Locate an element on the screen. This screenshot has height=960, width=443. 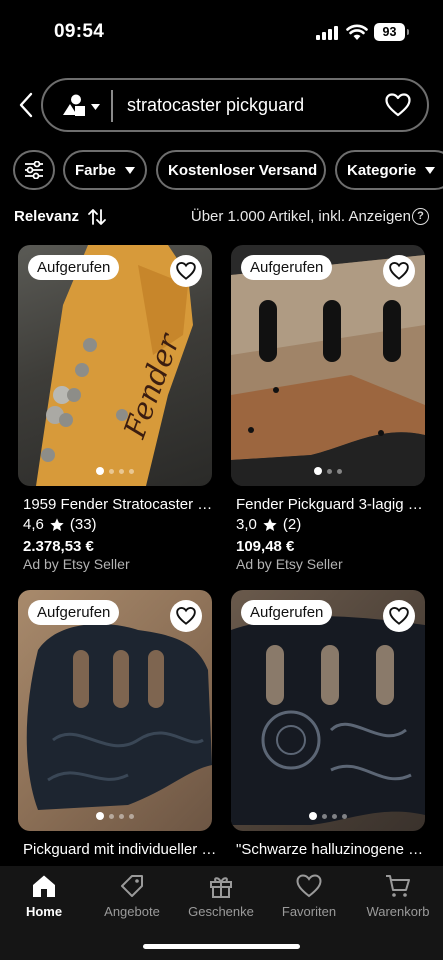
free-shipping-label: Kostenloser Versand is located at coordinates (243, 170).